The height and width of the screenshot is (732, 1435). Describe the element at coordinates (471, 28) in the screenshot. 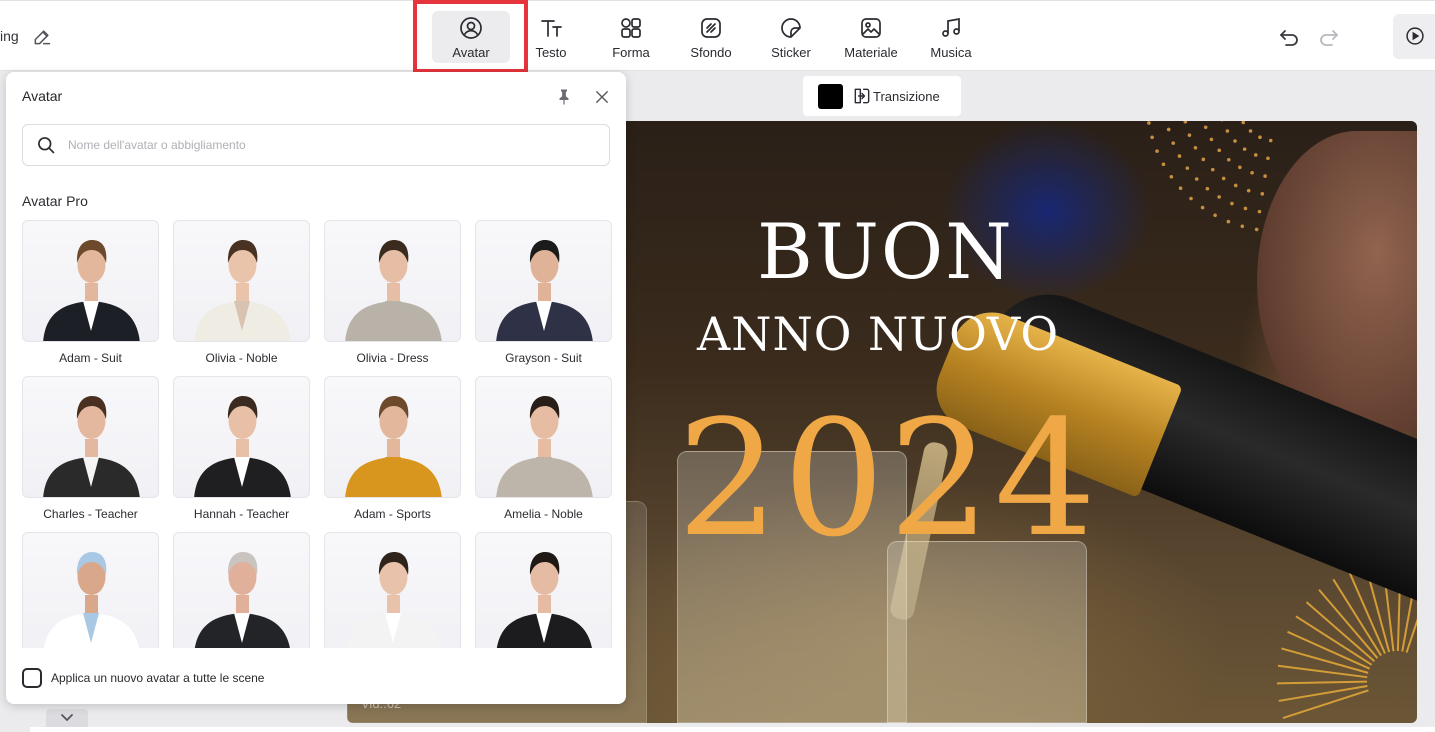

I see `avatar-icon` at that location.